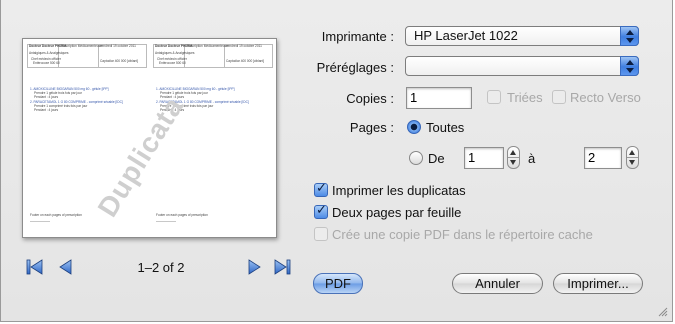  What do you see at coordinates (371, 127) in the screenshot?
I see `pages-label: Pages :` at bounding box center [371, 127].